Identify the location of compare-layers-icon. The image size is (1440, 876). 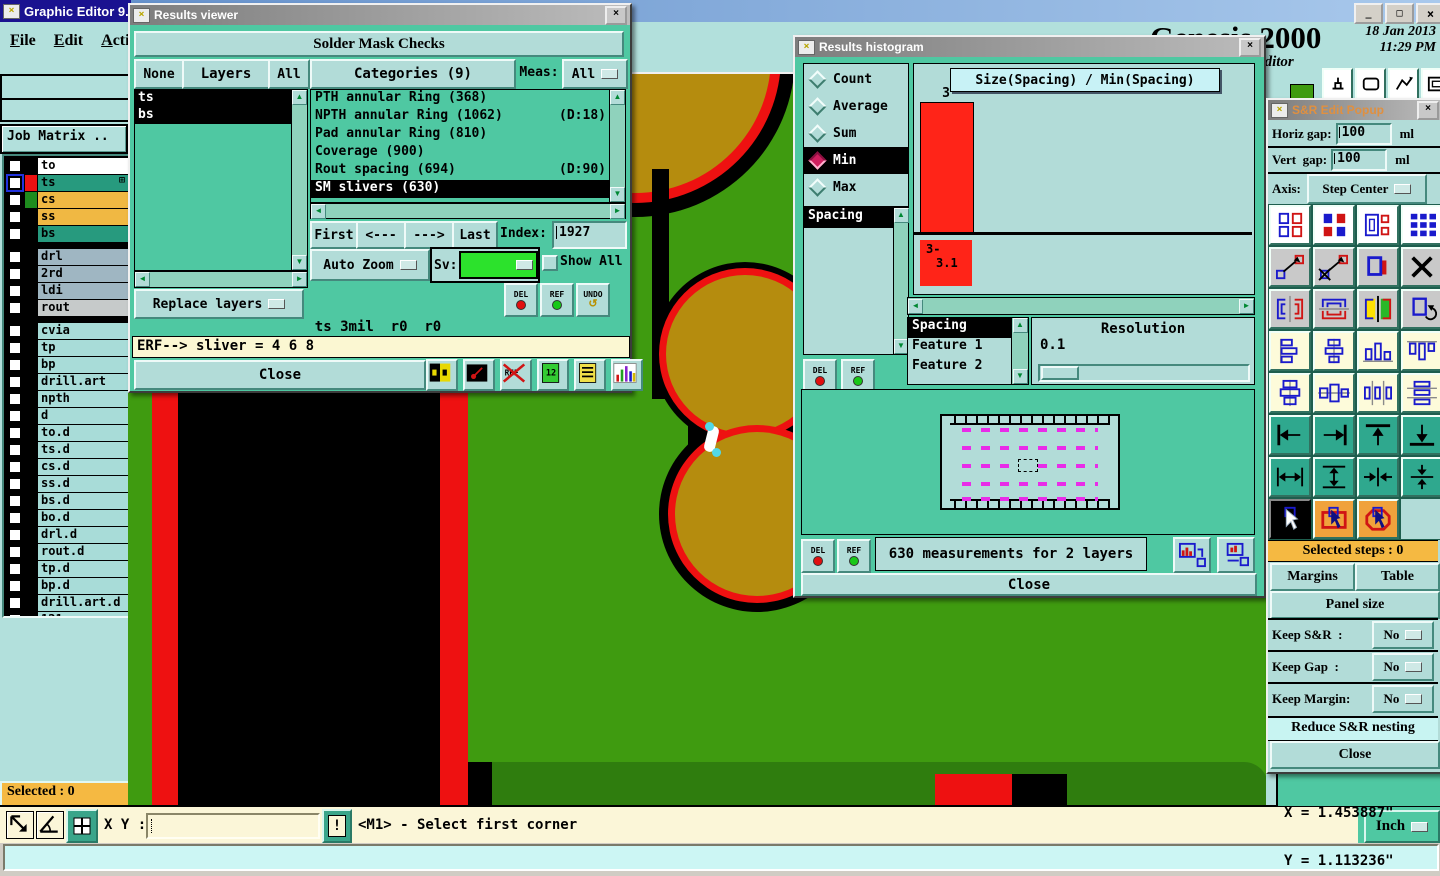
(442, 375).